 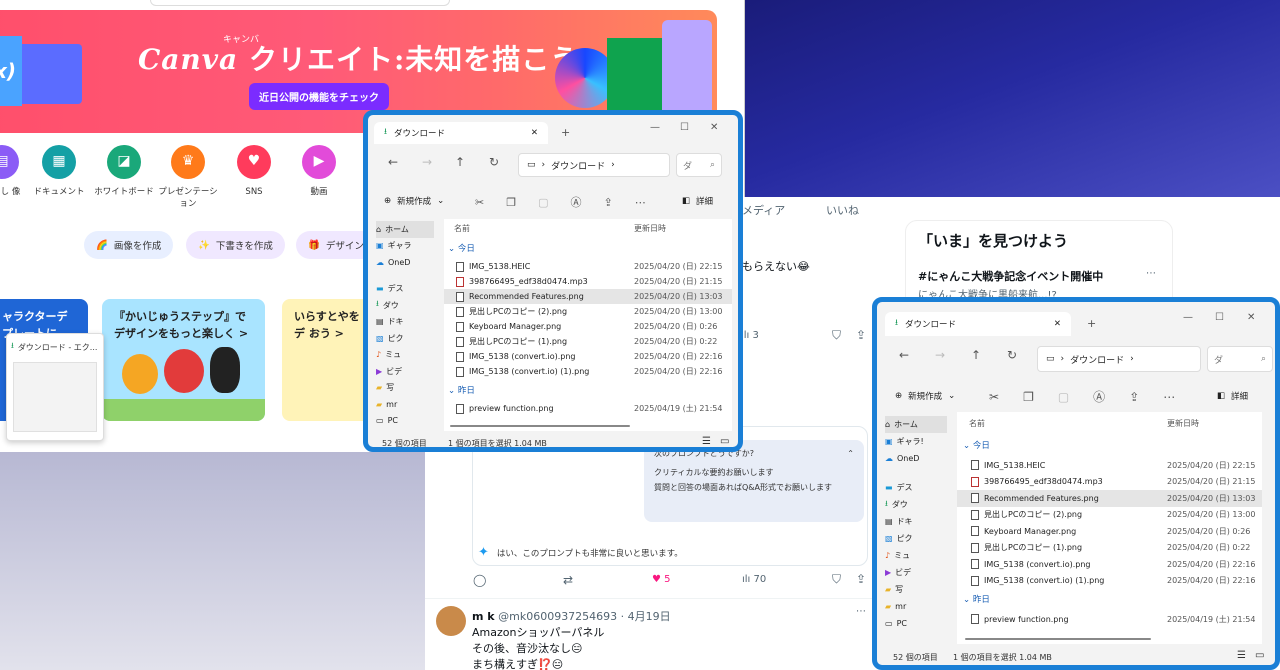 I want to click on promo-card-irasutoya: いらすとやをデ おう >, so click(x=327, y=360).